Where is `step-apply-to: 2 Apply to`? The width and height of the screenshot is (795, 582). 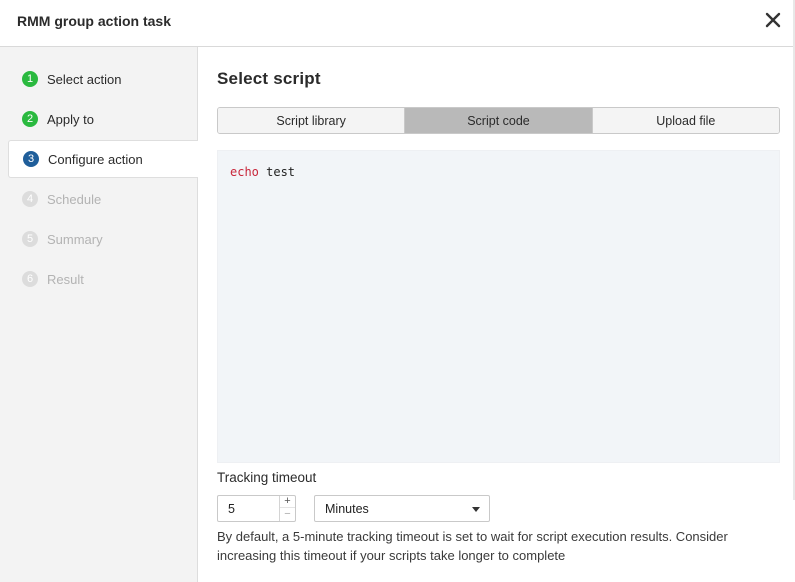
step-apply-to: 2 Apply to is located at coordinates (103, 119).